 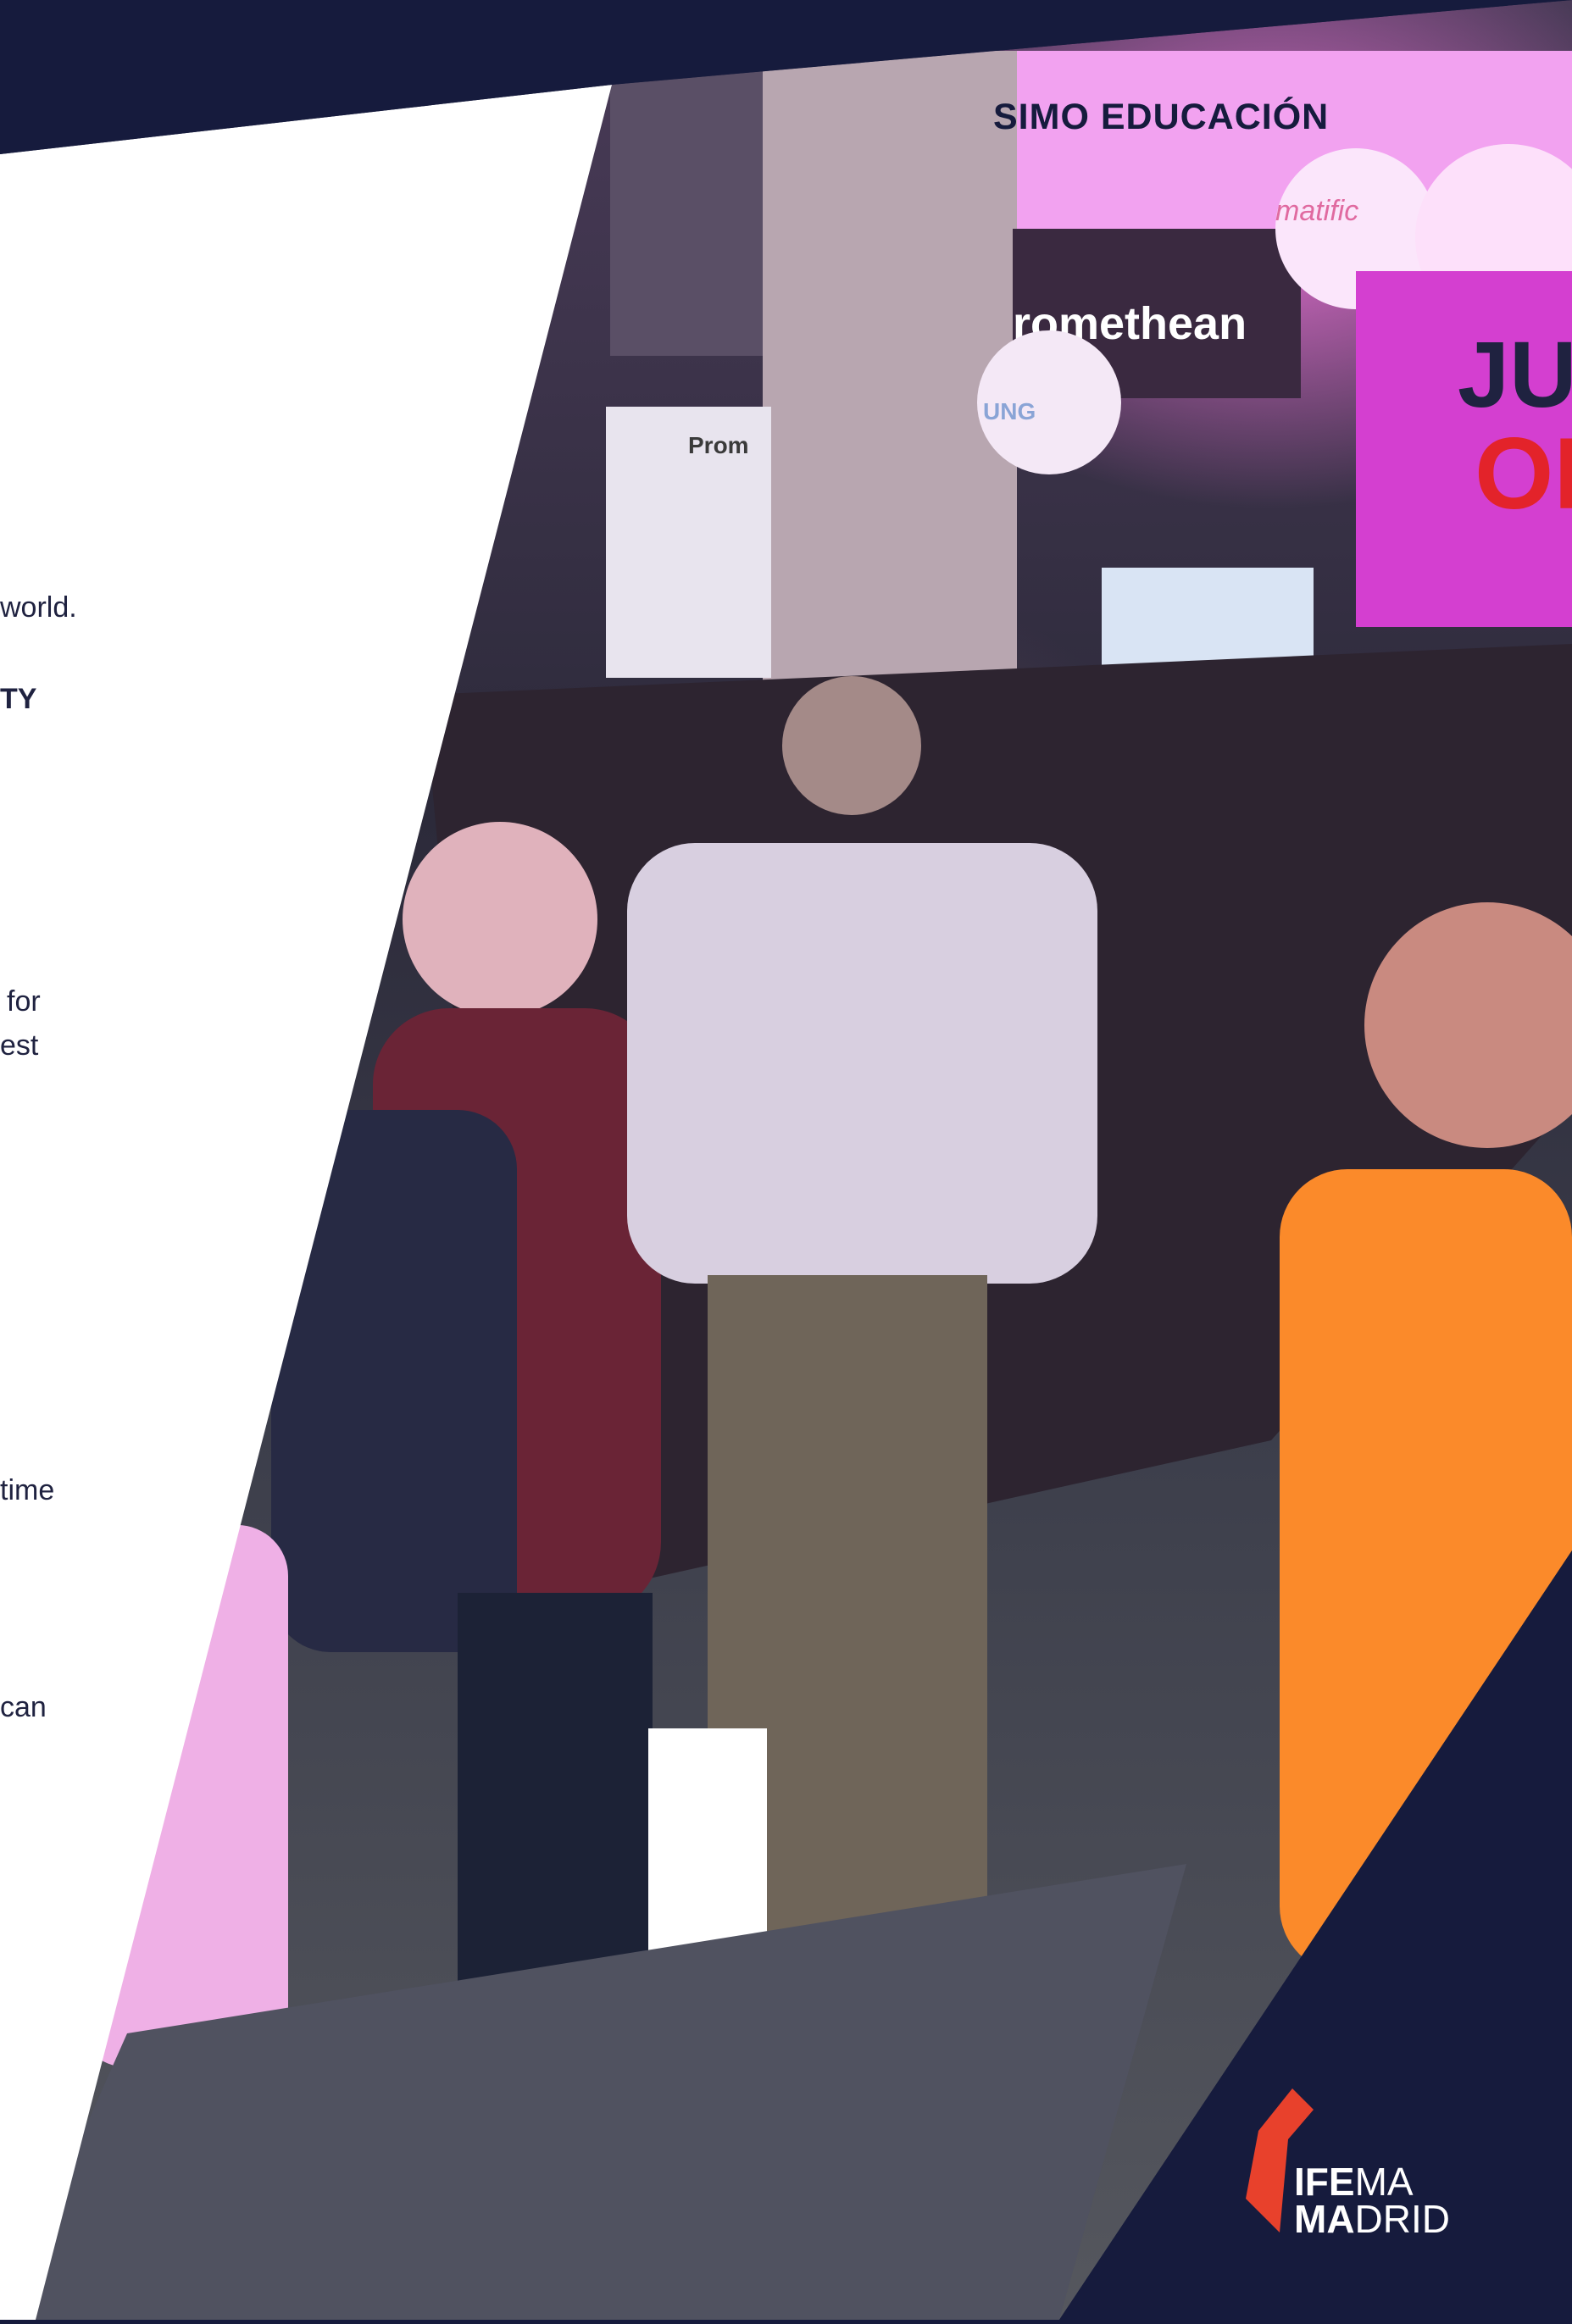 I want to click on navy-top-band, so click(x=786, y=77).